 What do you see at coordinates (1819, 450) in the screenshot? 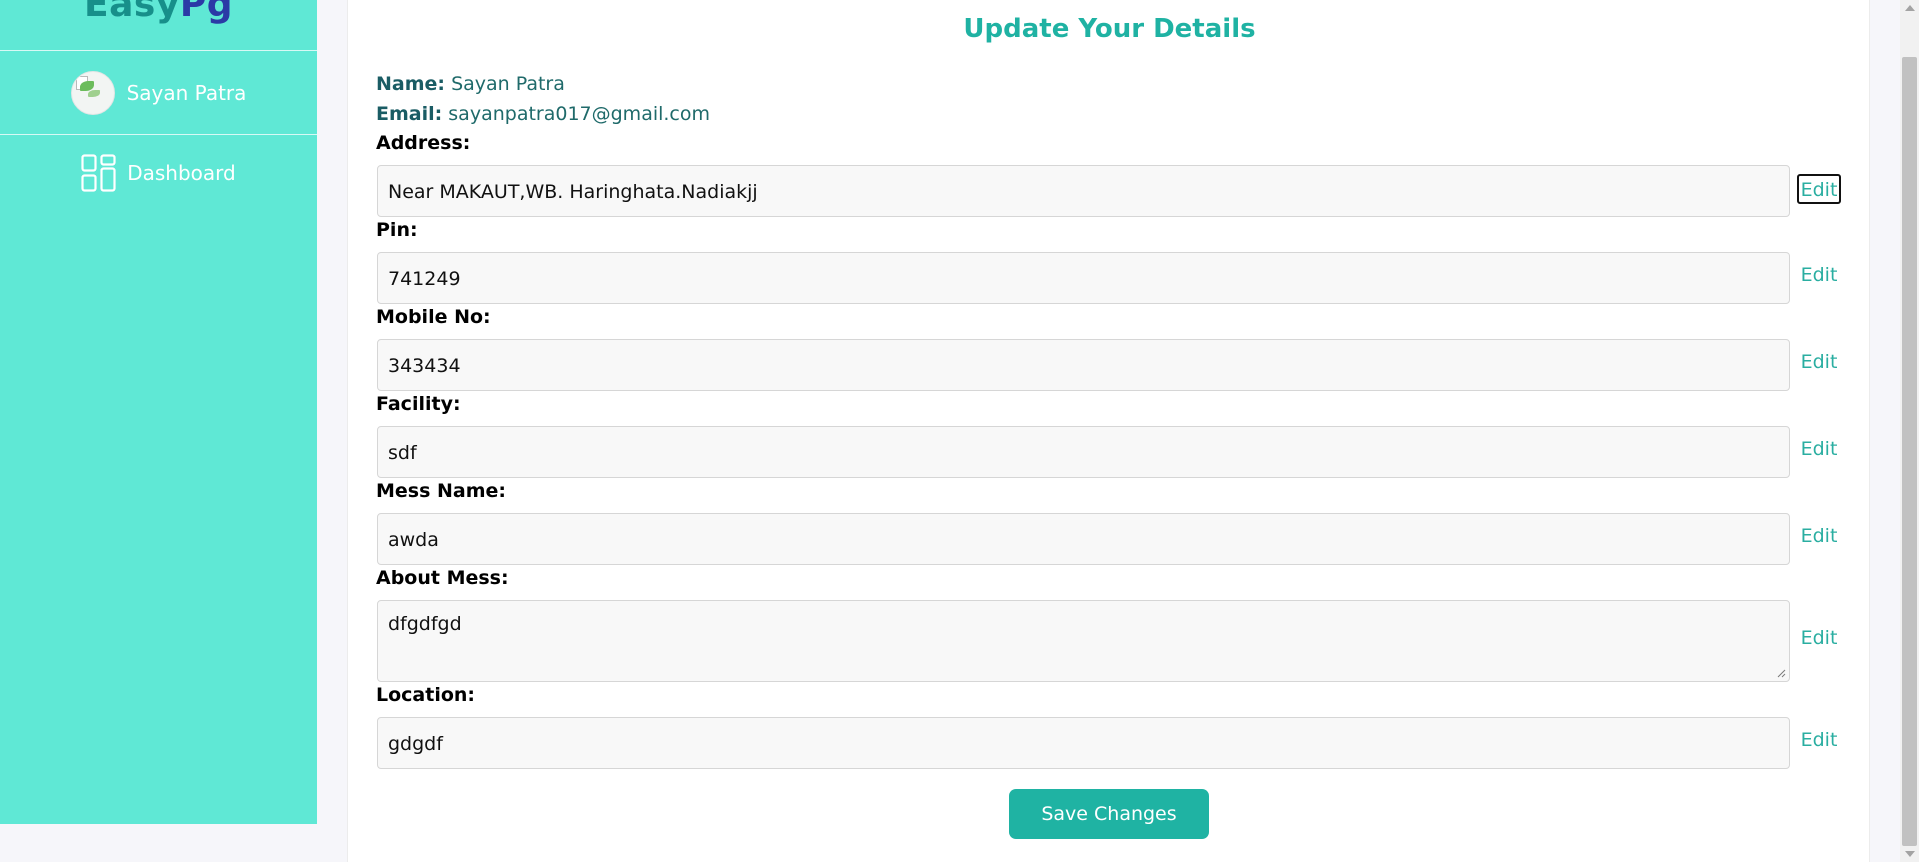
I see `edit-facility-button: Edit` at bounding box center [1819, 450].